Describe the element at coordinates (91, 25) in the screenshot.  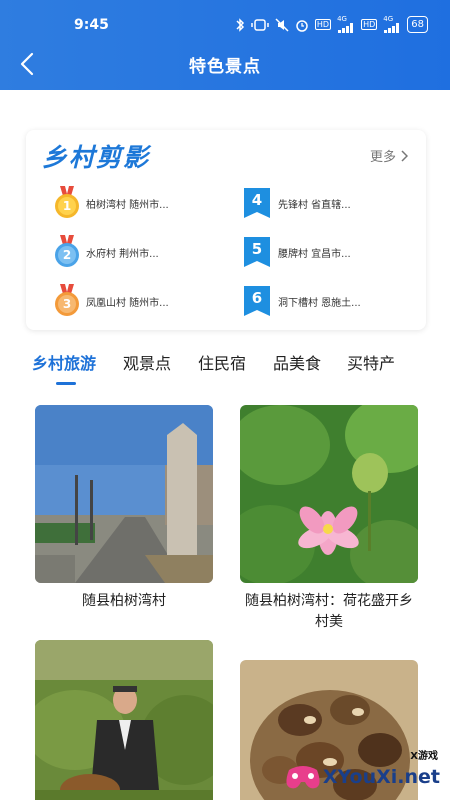
I see `status-time: 9:45` at that location.